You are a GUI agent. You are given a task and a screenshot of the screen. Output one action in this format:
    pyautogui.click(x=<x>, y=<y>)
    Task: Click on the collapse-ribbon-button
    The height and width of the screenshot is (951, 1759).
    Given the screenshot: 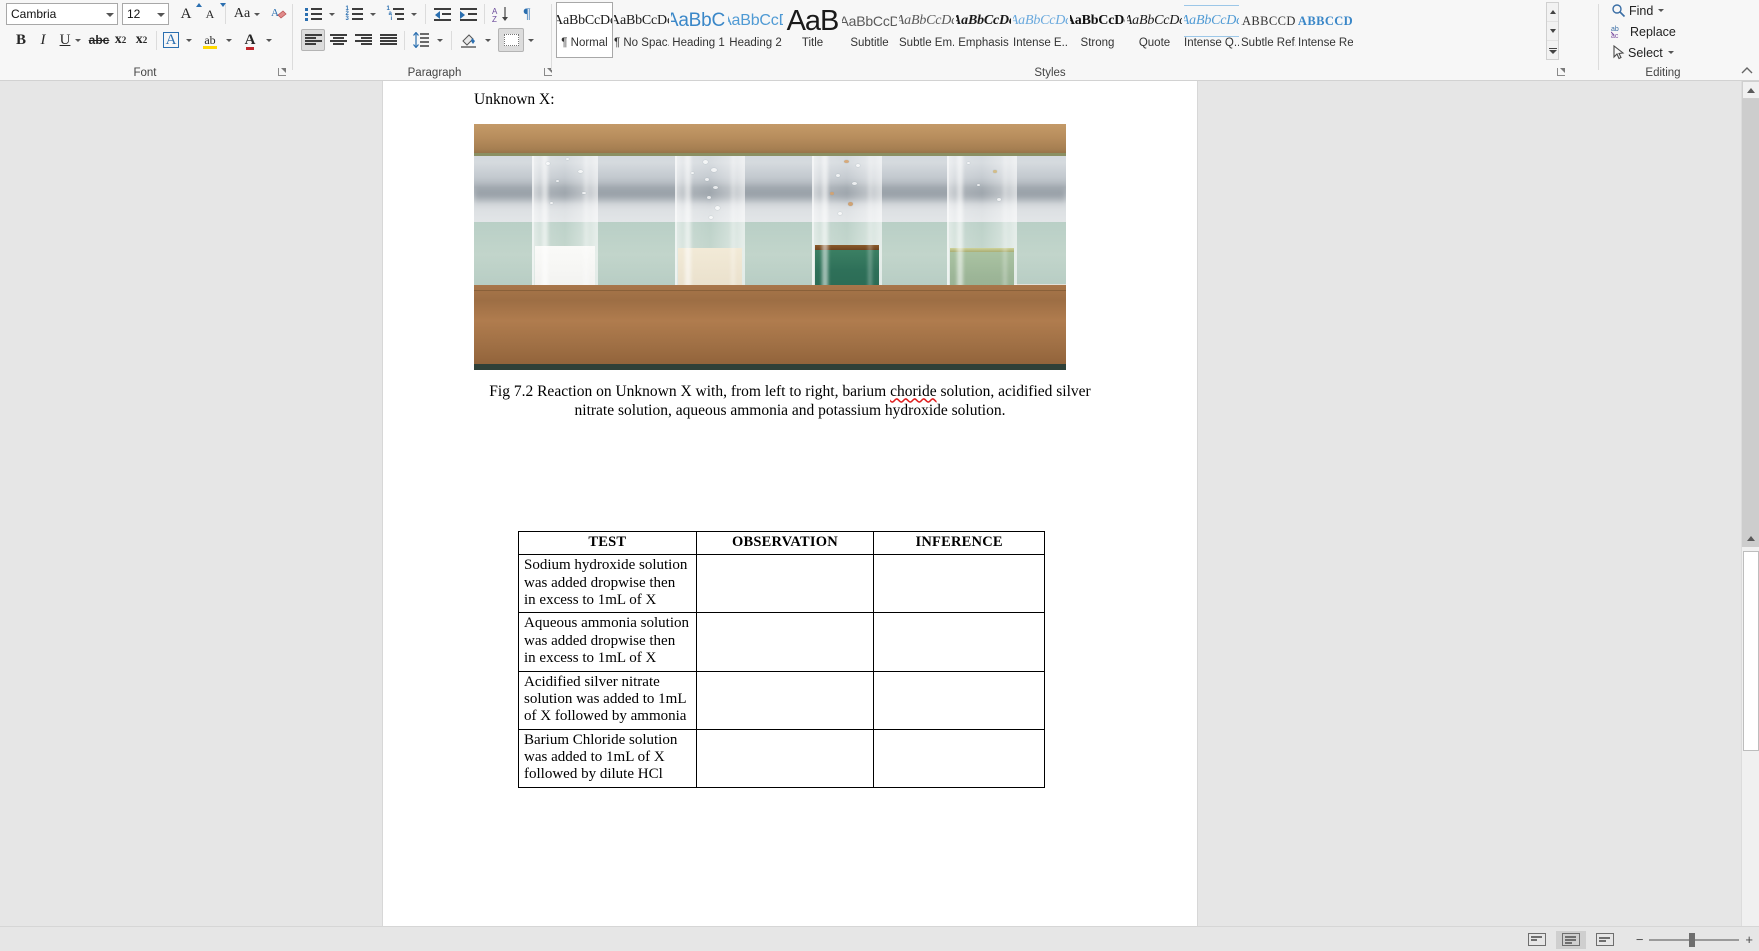 What is the action you would take?
    pyautogui.click(x=1747, y=72)
    